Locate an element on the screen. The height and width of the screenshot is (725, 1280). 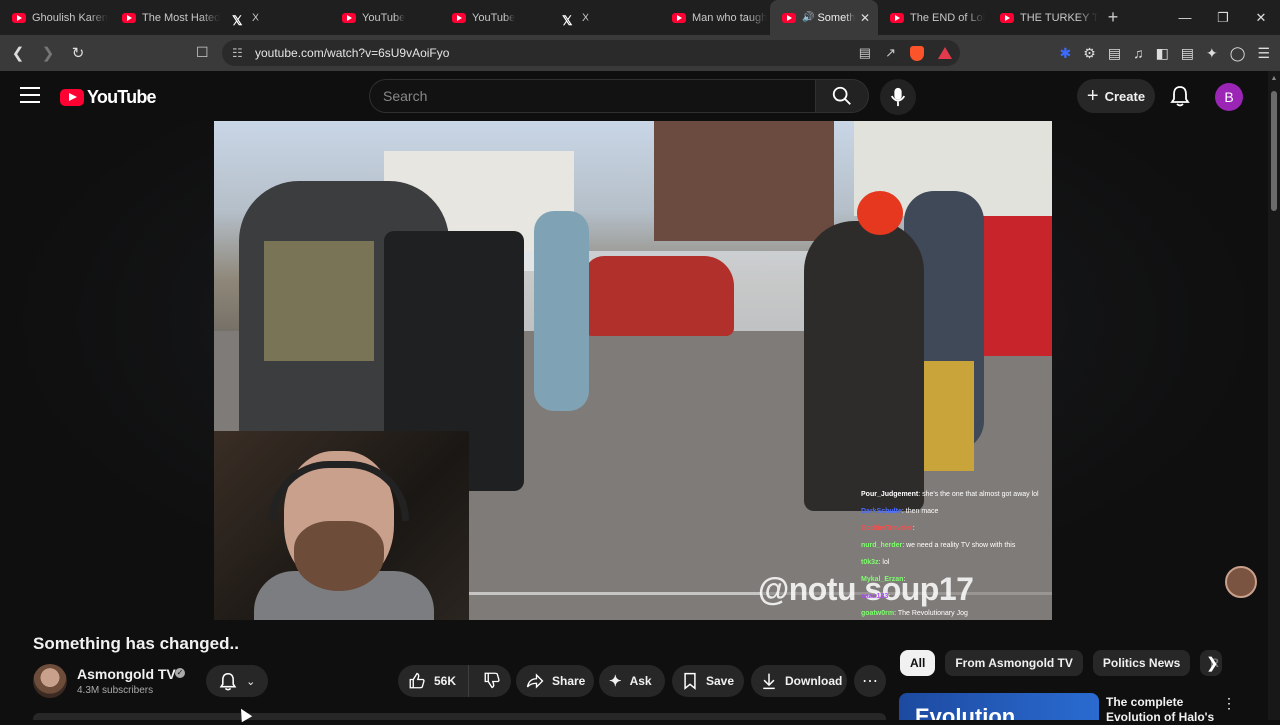
like-button: 56K is located at coordinates (434, 681).